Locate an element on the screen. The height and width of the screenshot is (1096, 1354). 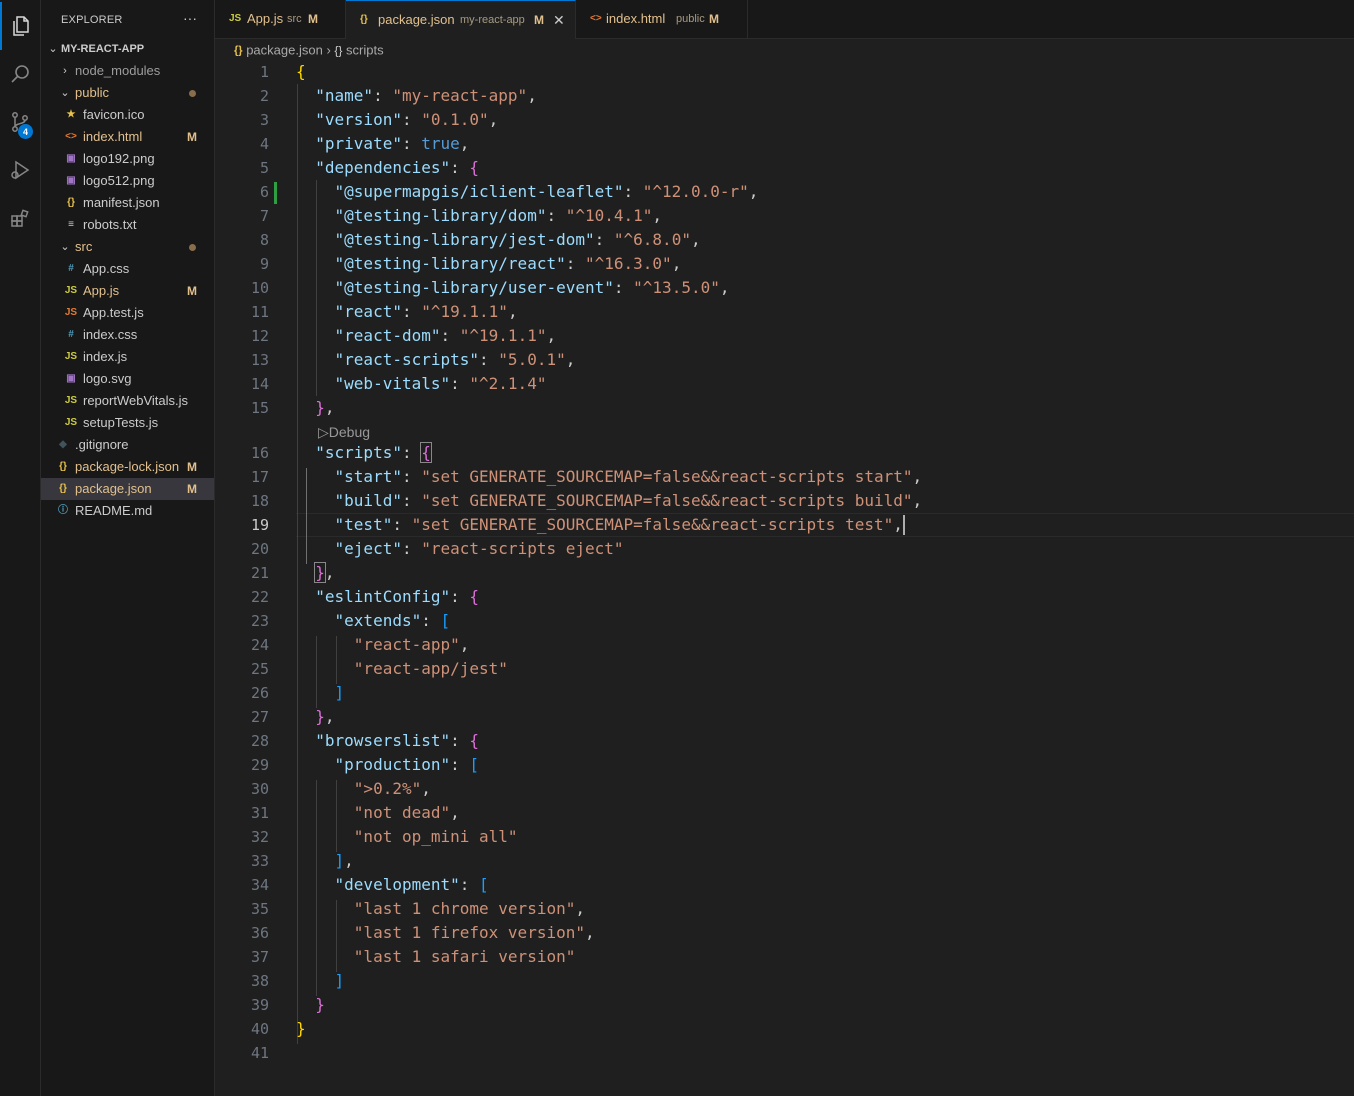
tree-file: # App.css is located at coordinates (127, 269).